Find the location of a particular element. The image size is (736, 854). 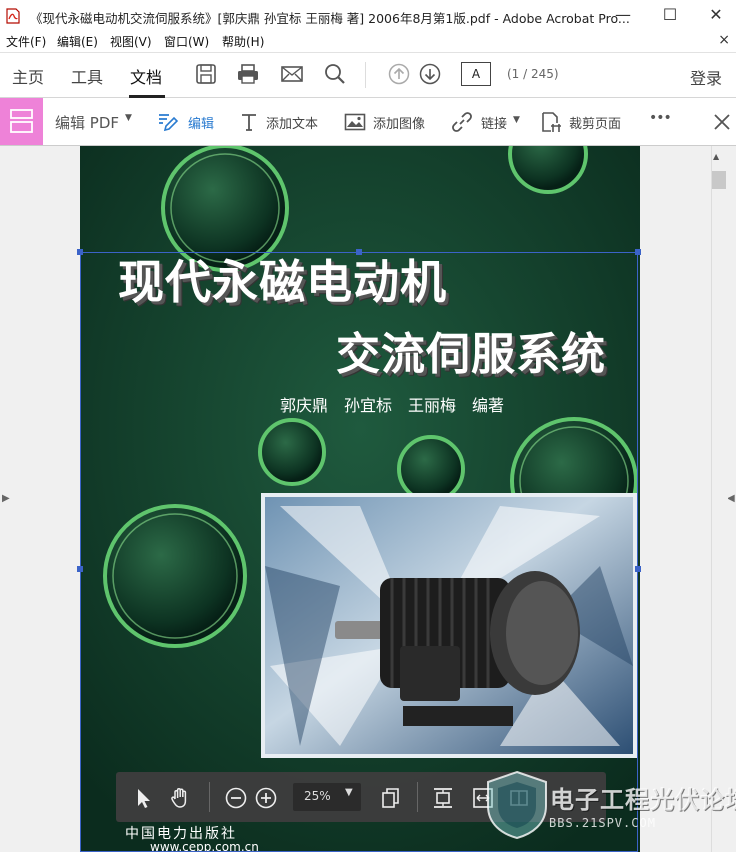

print-icon is located at coordinates (248, 74).